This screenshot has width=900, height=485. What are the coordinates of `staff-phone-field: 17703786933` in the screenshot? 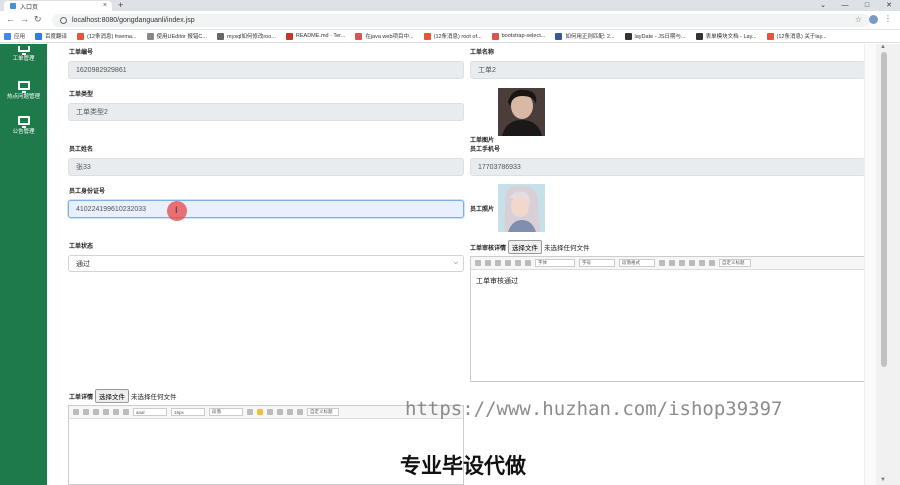 It's located at (667, 167).